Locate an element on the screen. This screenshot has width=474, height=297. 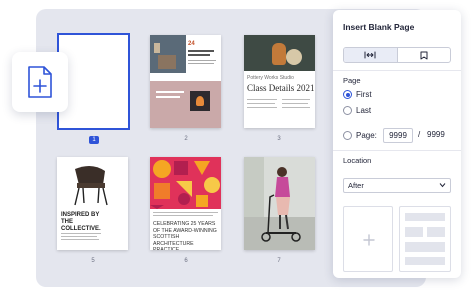
page-number-3: 3 is located at coordinates (279, 139).